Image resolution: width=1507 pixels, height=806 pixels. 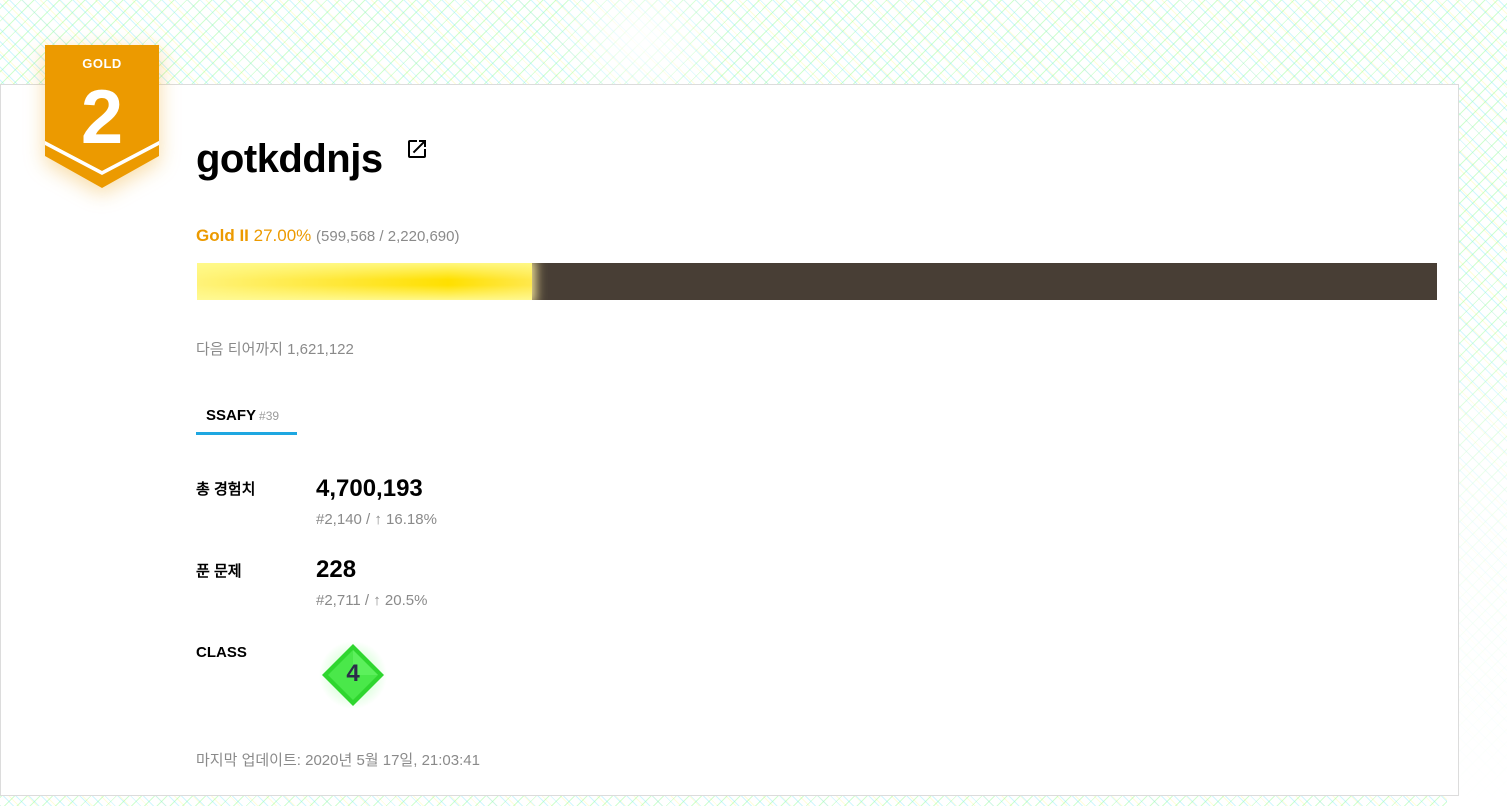 I want to click on class-number: 4, so click(x=353, y=673).